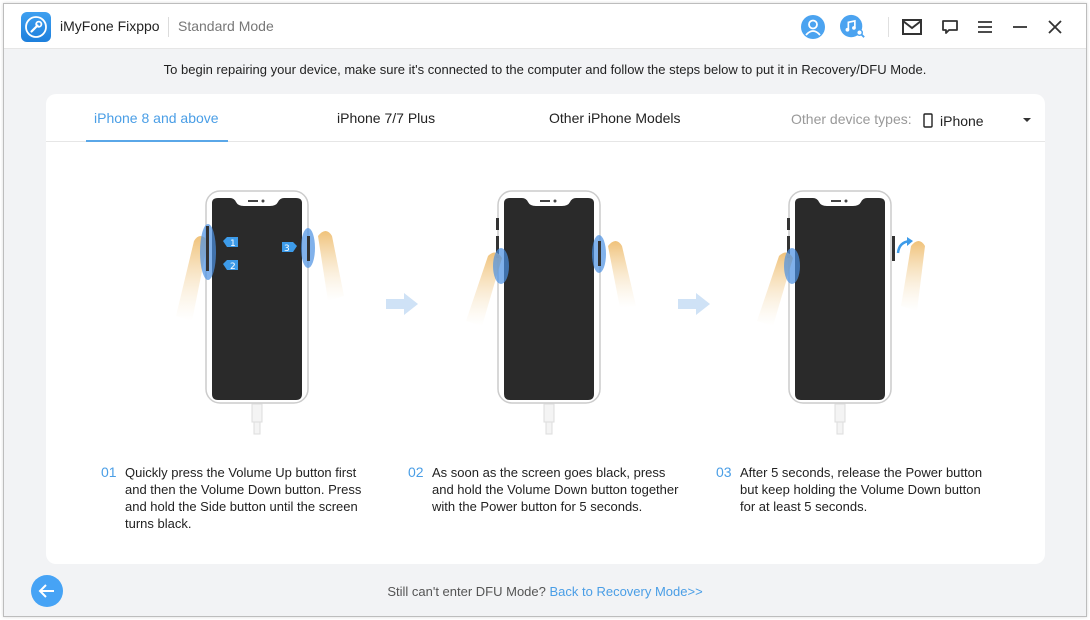 This screenshot has height=620, width=1090. I want to click on device-type-label: Other device types:, so click(851, 119).